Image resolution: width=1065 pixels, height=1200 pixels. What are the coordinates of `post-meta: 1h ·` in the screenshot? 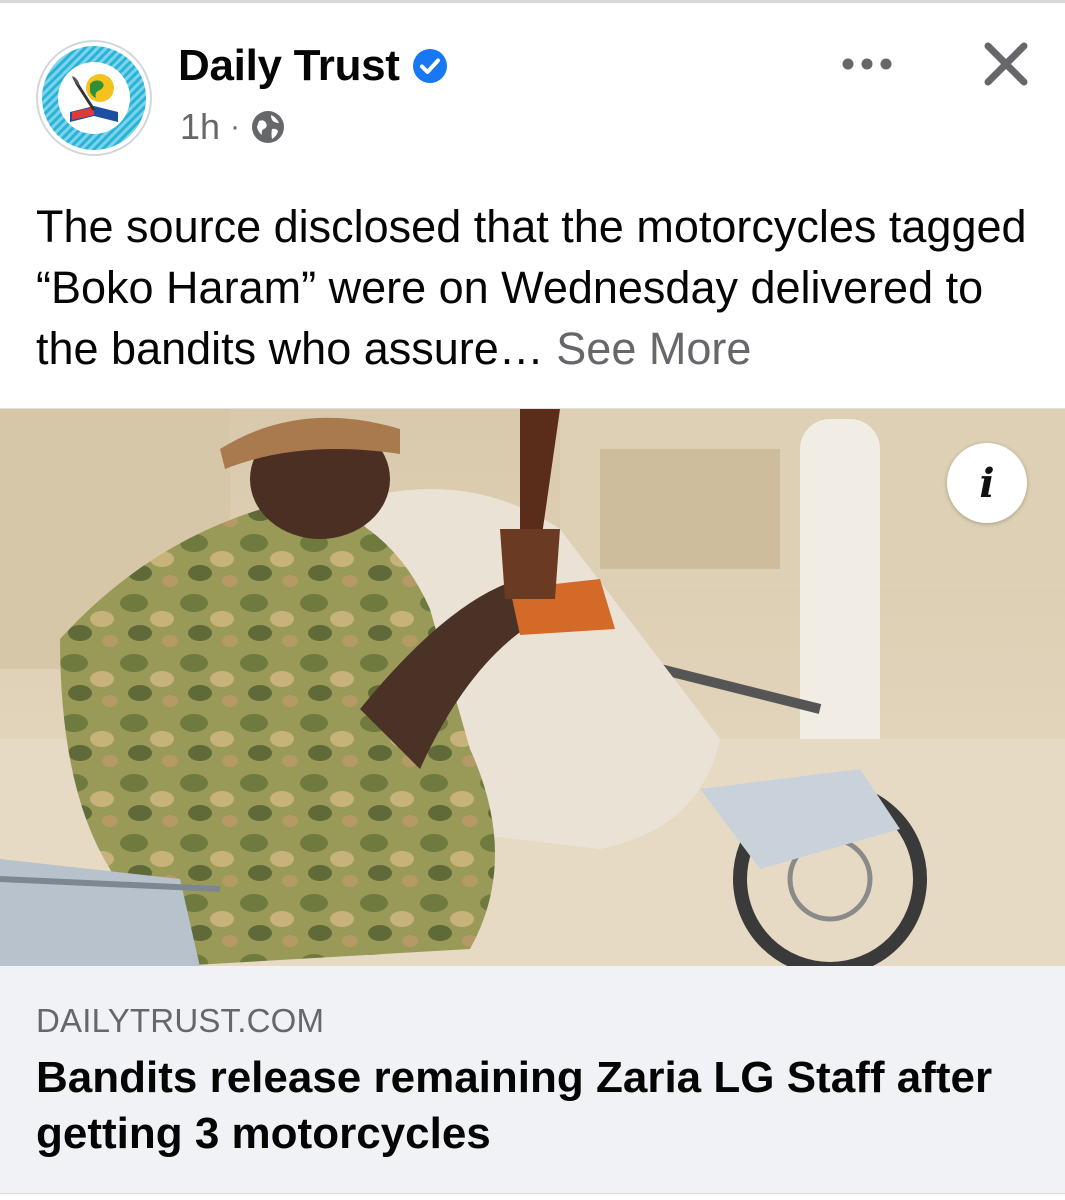 It's located at (233, 127).